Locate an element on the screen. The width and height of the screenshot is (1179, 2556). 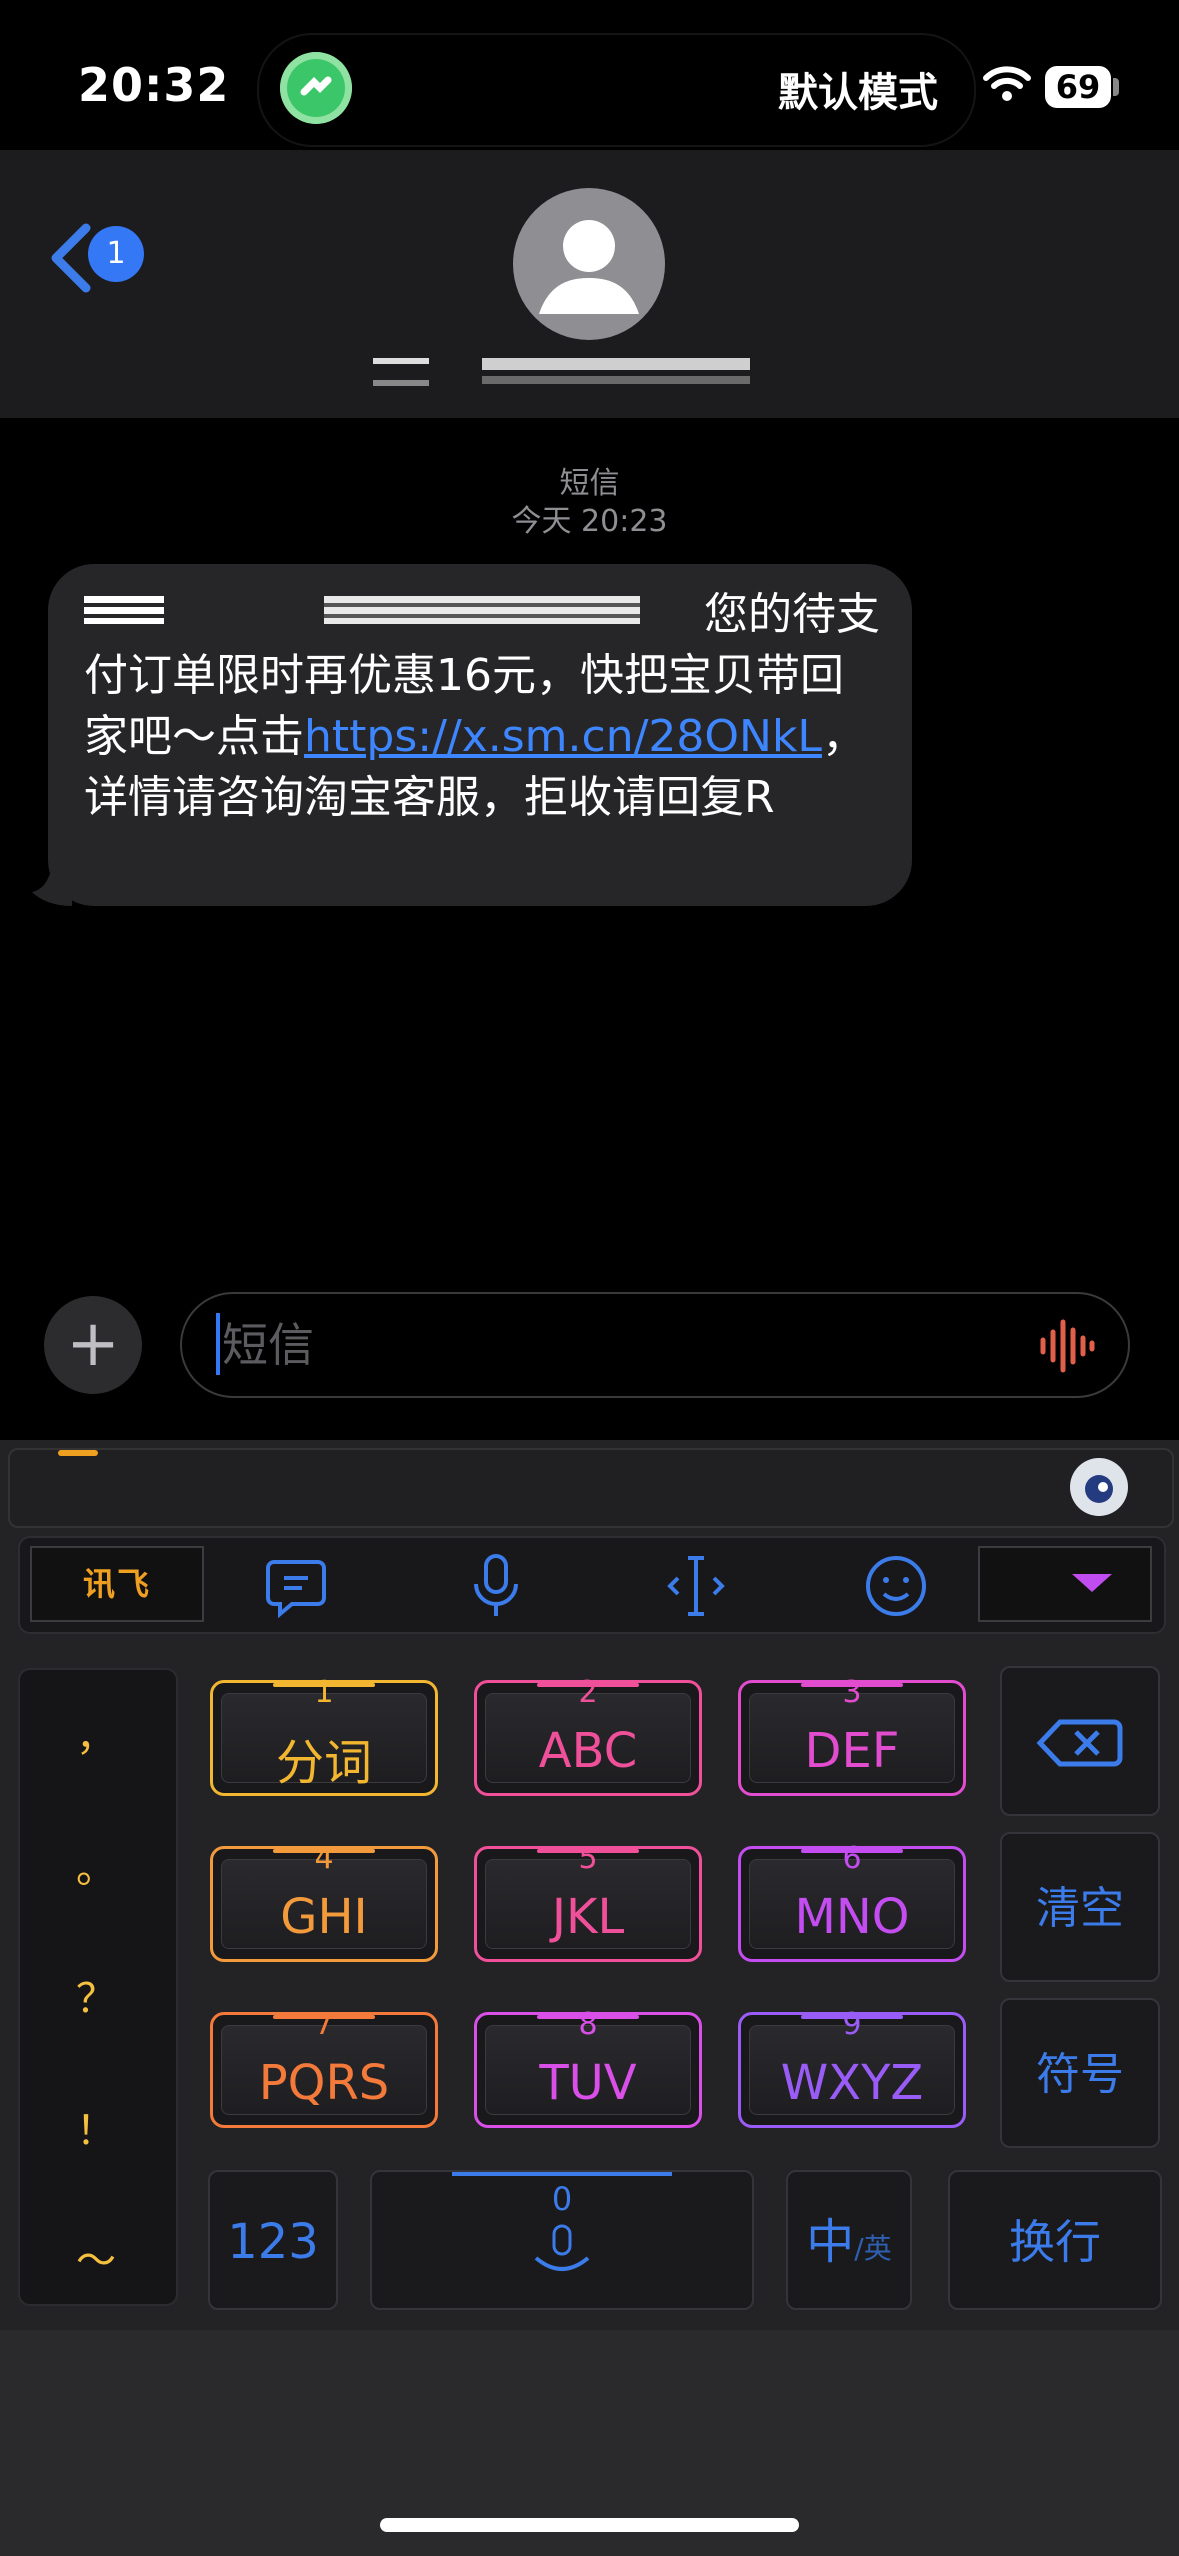
battery-icon: 69 is located at coordinates (1078, 87).